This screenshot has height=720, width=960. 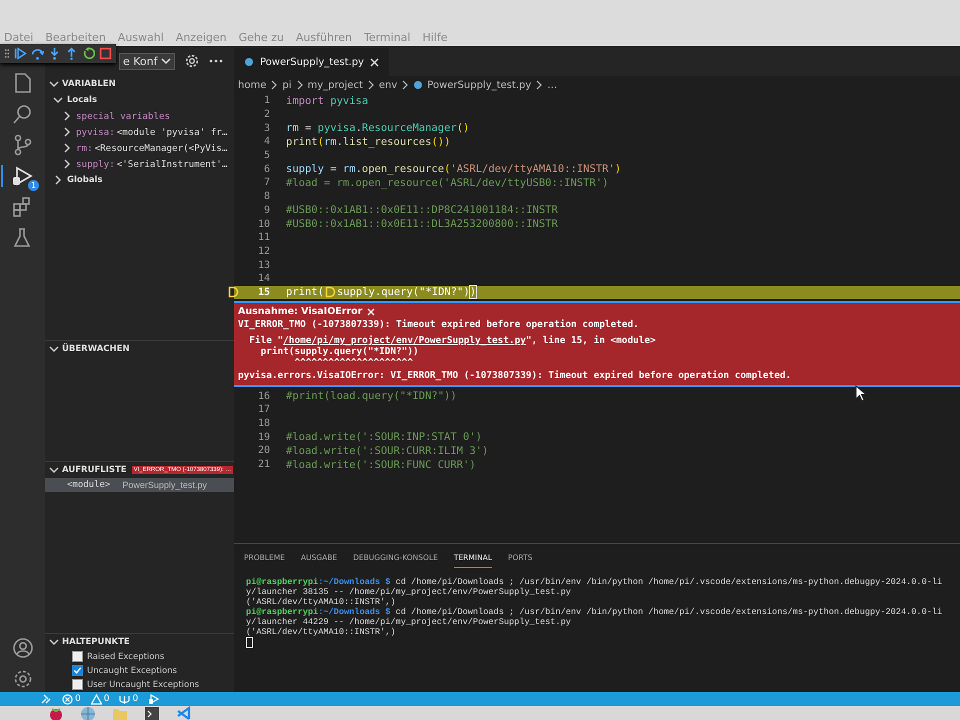 I want to click on raspberry-icon, so click(x=56, y=713).